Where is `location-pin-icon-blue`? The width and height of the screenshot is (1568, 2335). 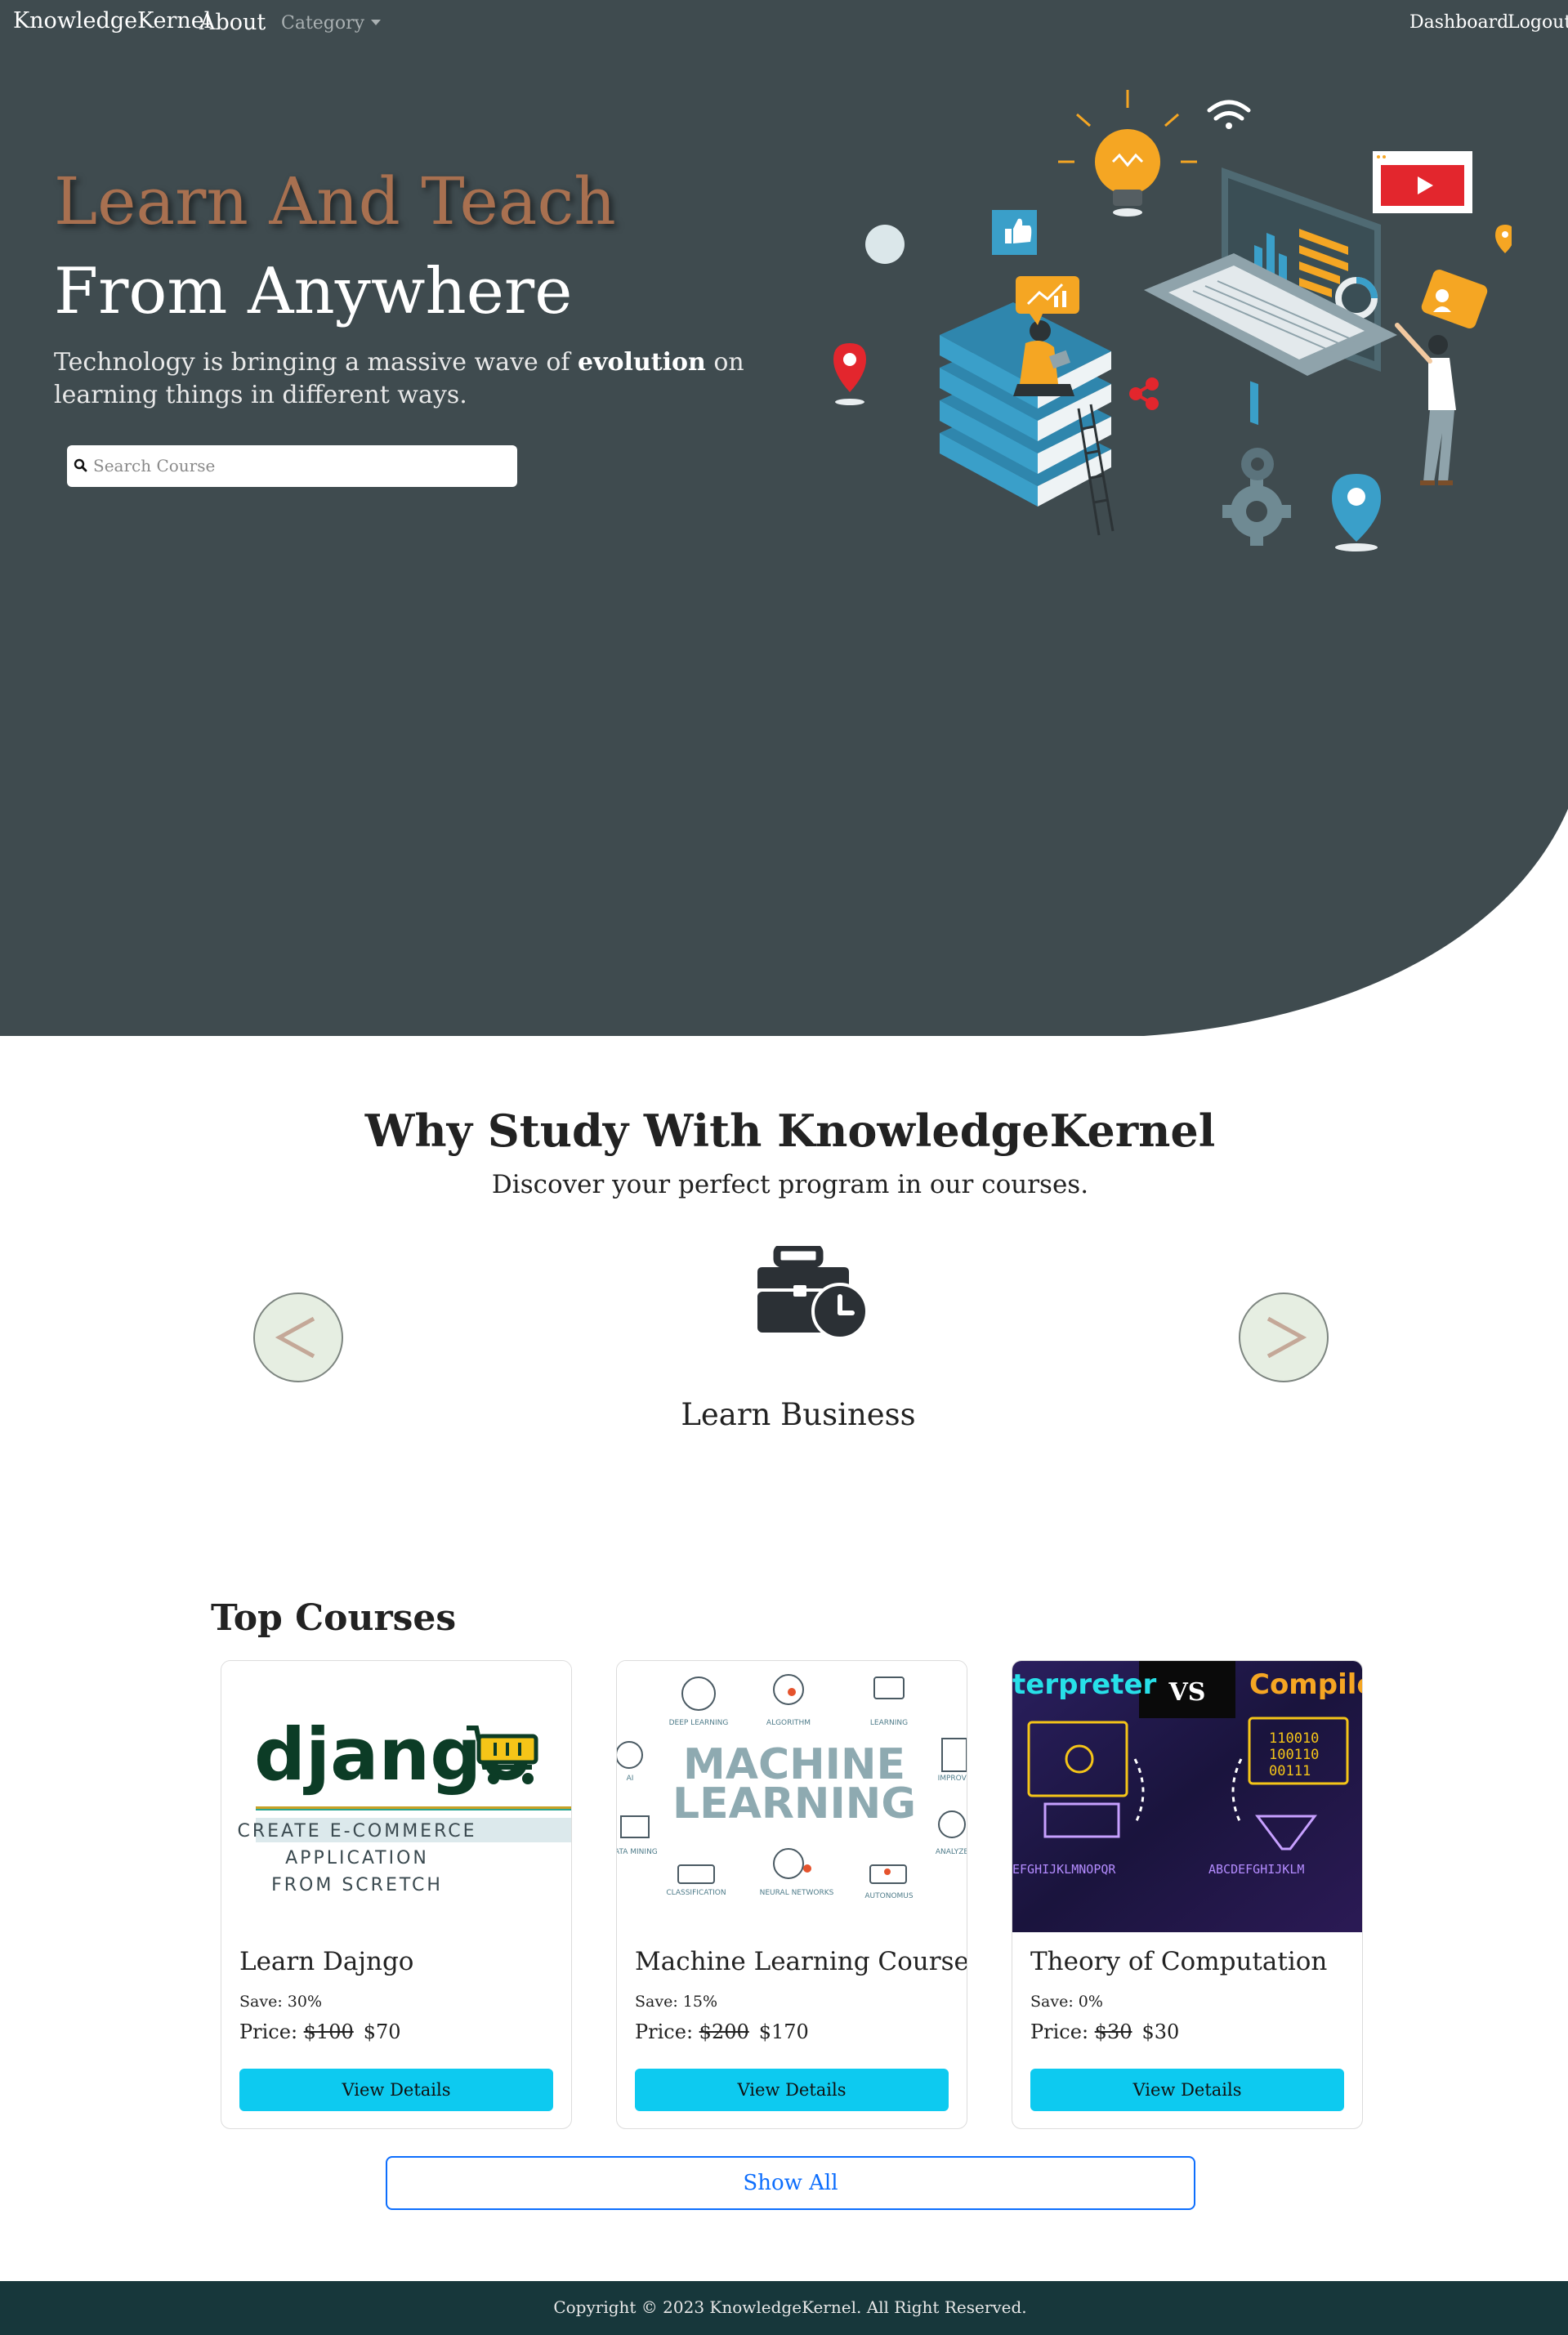
location-pin-icon-blue is located at coordinates (1356, 512).